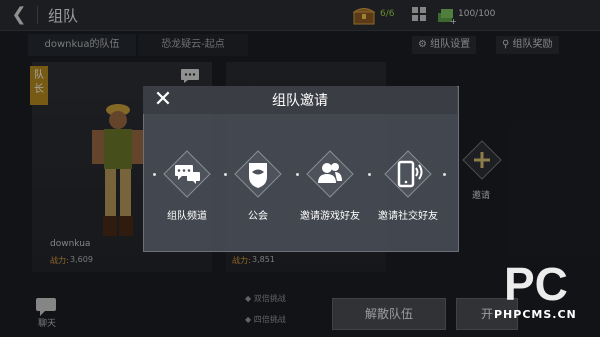 This screenshot has width=600, height=337. I want to click on guild-label: 公会, so click(258, 216).